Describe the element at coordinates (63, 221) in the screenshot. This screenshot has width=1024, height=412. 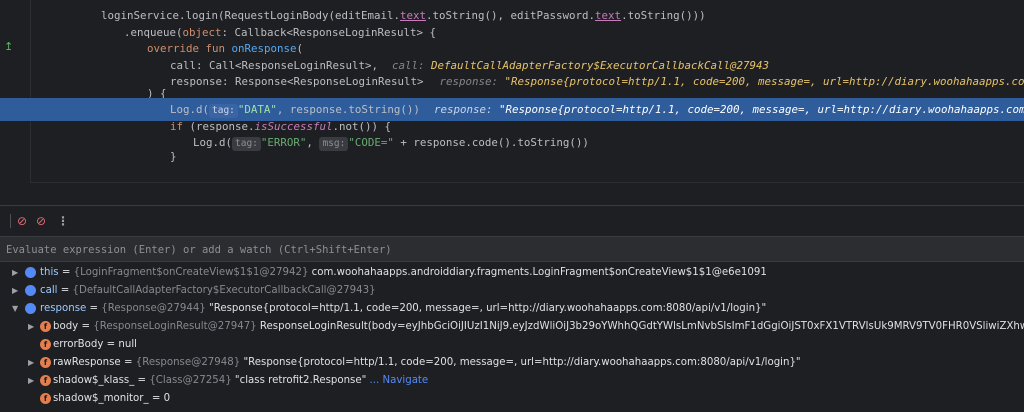
I see `more-icon: ⋮` at that location.